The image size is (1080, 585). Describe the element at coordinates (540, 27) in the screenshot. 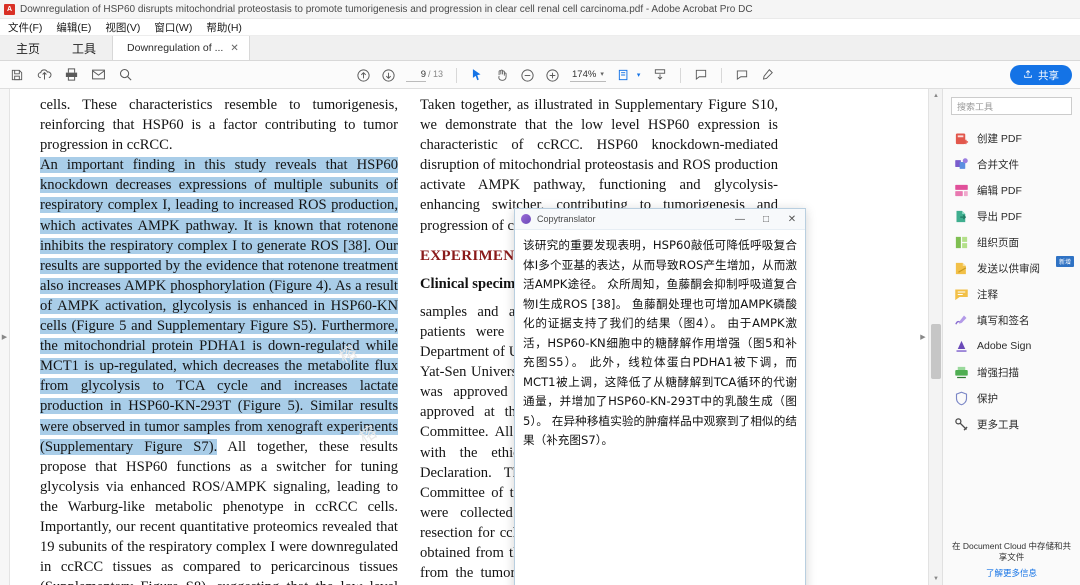

I see `menubar: 文件(F) 编辑(E) 视图(V) 窗口(W) 帮助(H)` at that location.